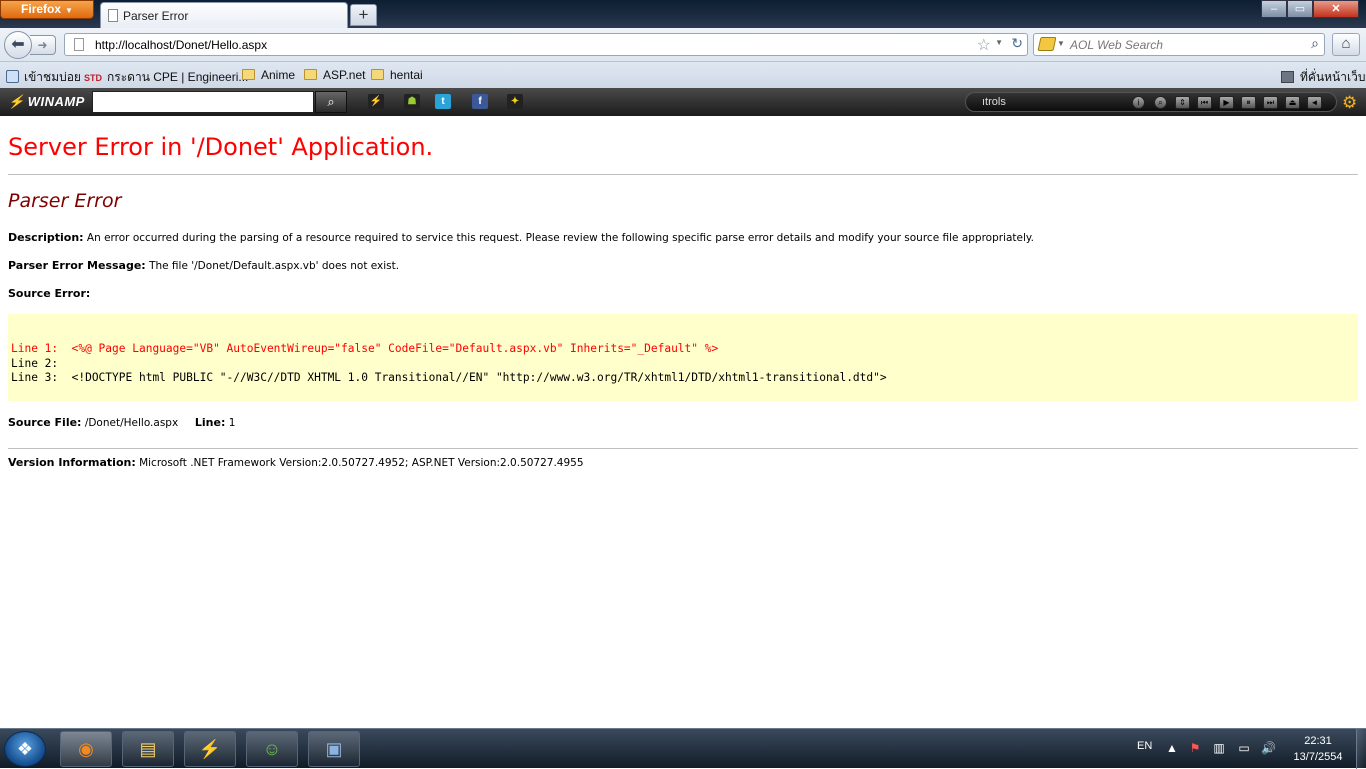 Image resolution: width=1366 pixels, height=769 pixels. I want to click on android-icon: ☗, so click(412, 101).